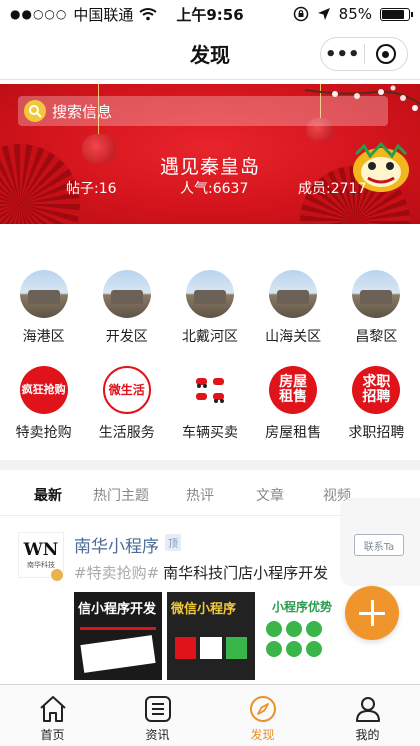 This screenshot has height=746, width=420. What do you see at coordinates (117, 609) in the screenshot?
I see `thumb-dev-icon: 信小程序开发` at bounding box center [117, 609].